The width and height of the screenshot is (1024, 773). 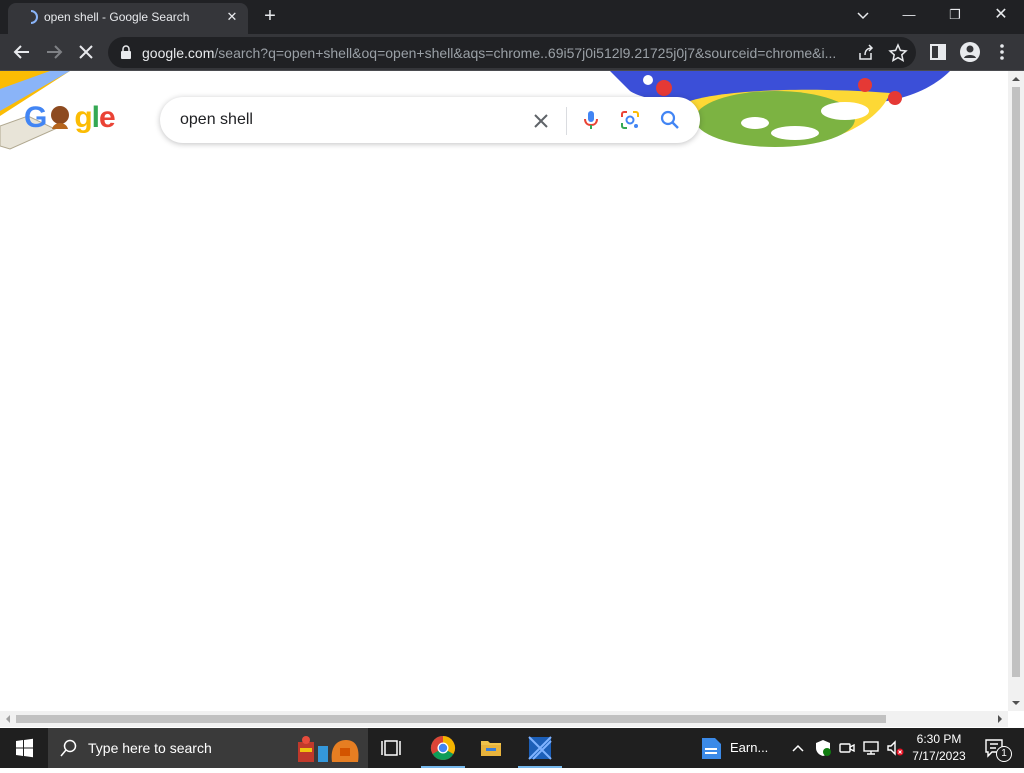 I want to click on taskbar-search-placeholder: Type here to search, so click(x=150, y=748).